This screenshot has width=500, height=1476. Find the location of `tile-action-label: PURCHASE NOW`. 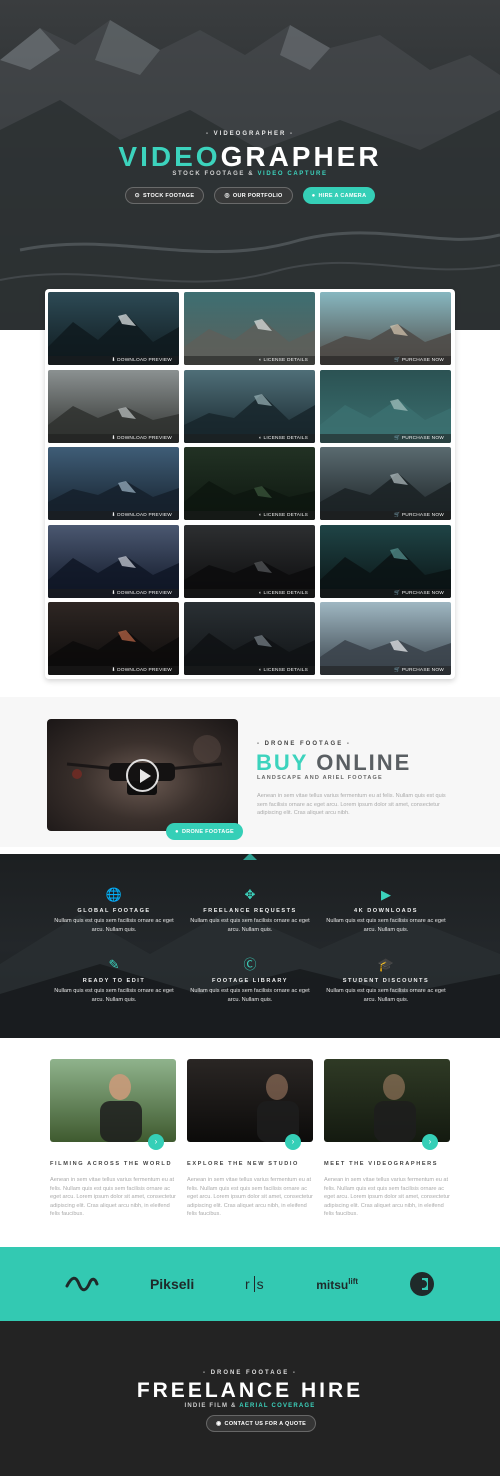

tile-action-label: PURCHASE NOW is located at coordinates (422, 670).